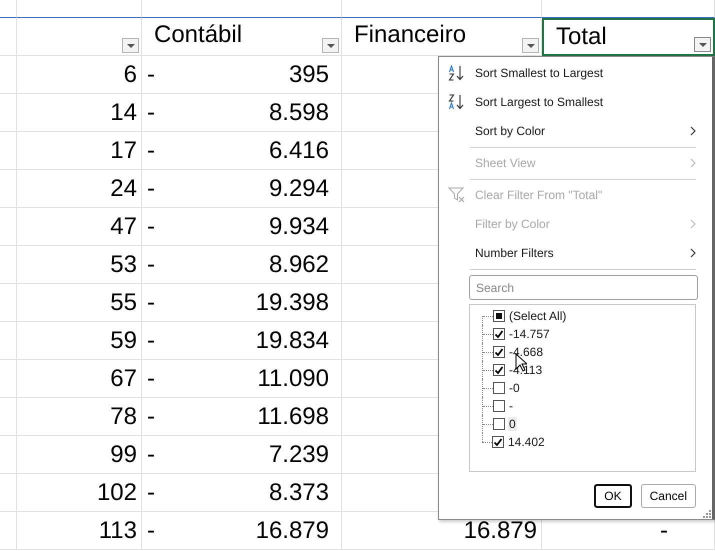 Image resolution: width=715 pixels, height=551 pixels. I want to click on value-text: 11.698, so click(293, 416).